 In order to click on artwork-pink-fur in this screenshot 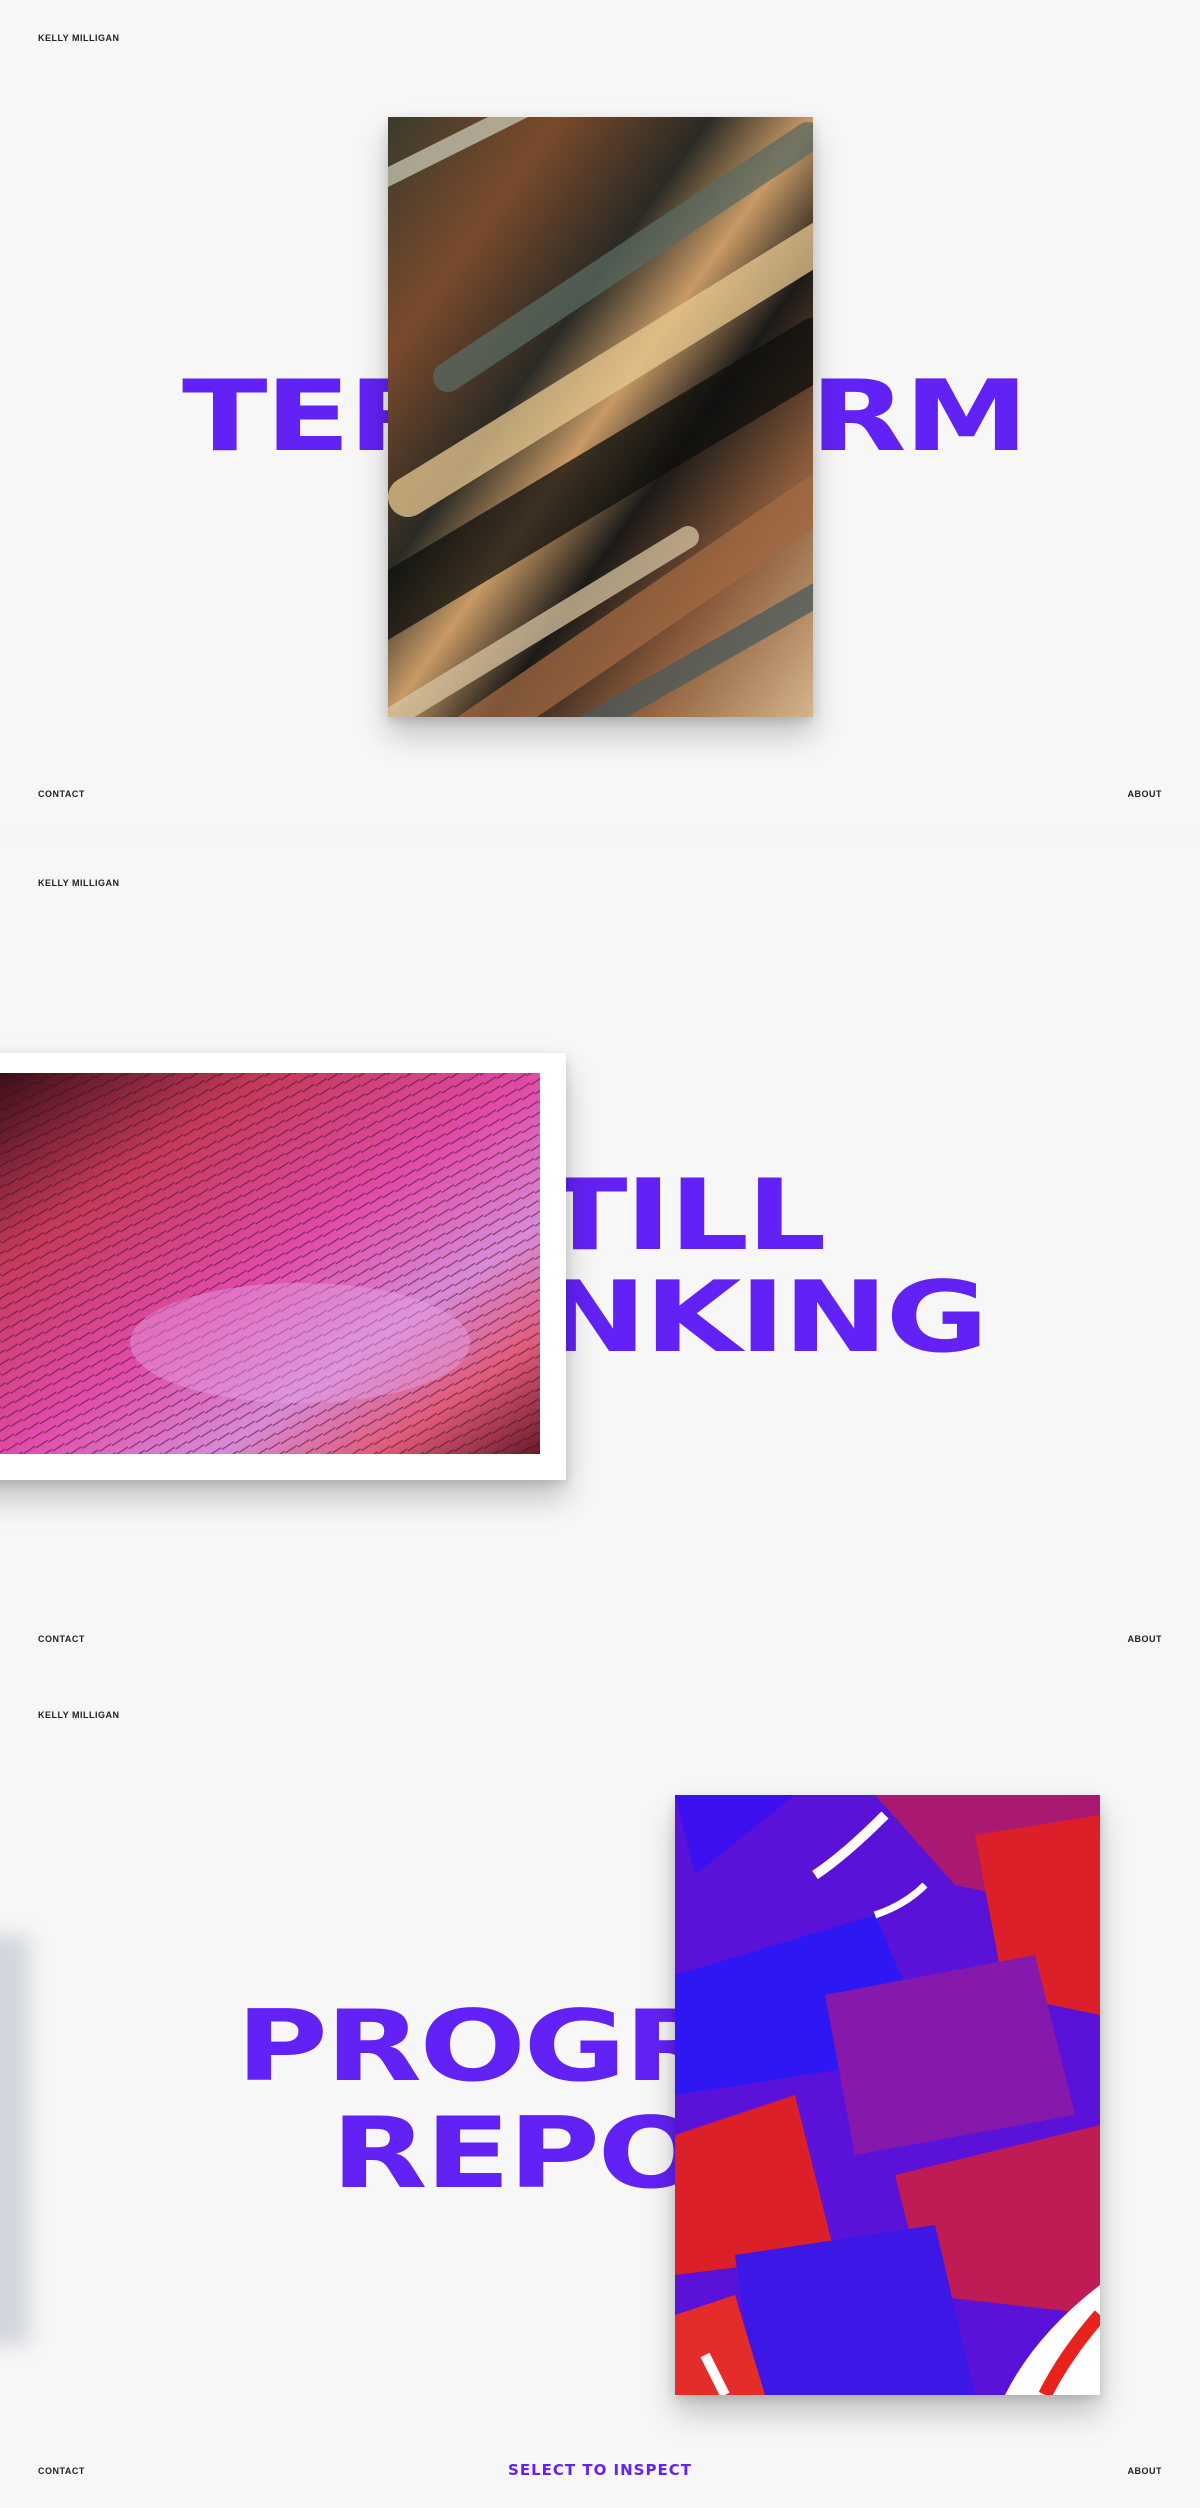, I will do `click(283, 1266)`.